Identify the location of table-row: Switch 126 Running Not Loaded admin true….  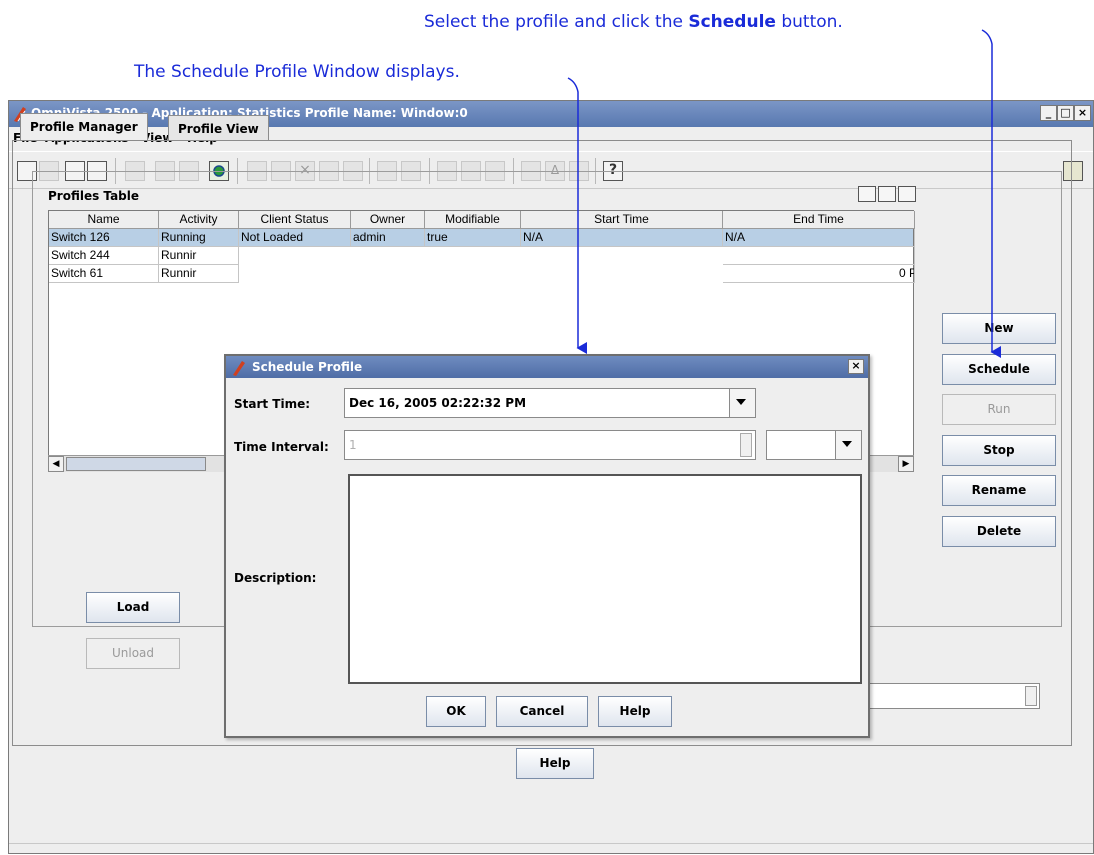
(482, 238).